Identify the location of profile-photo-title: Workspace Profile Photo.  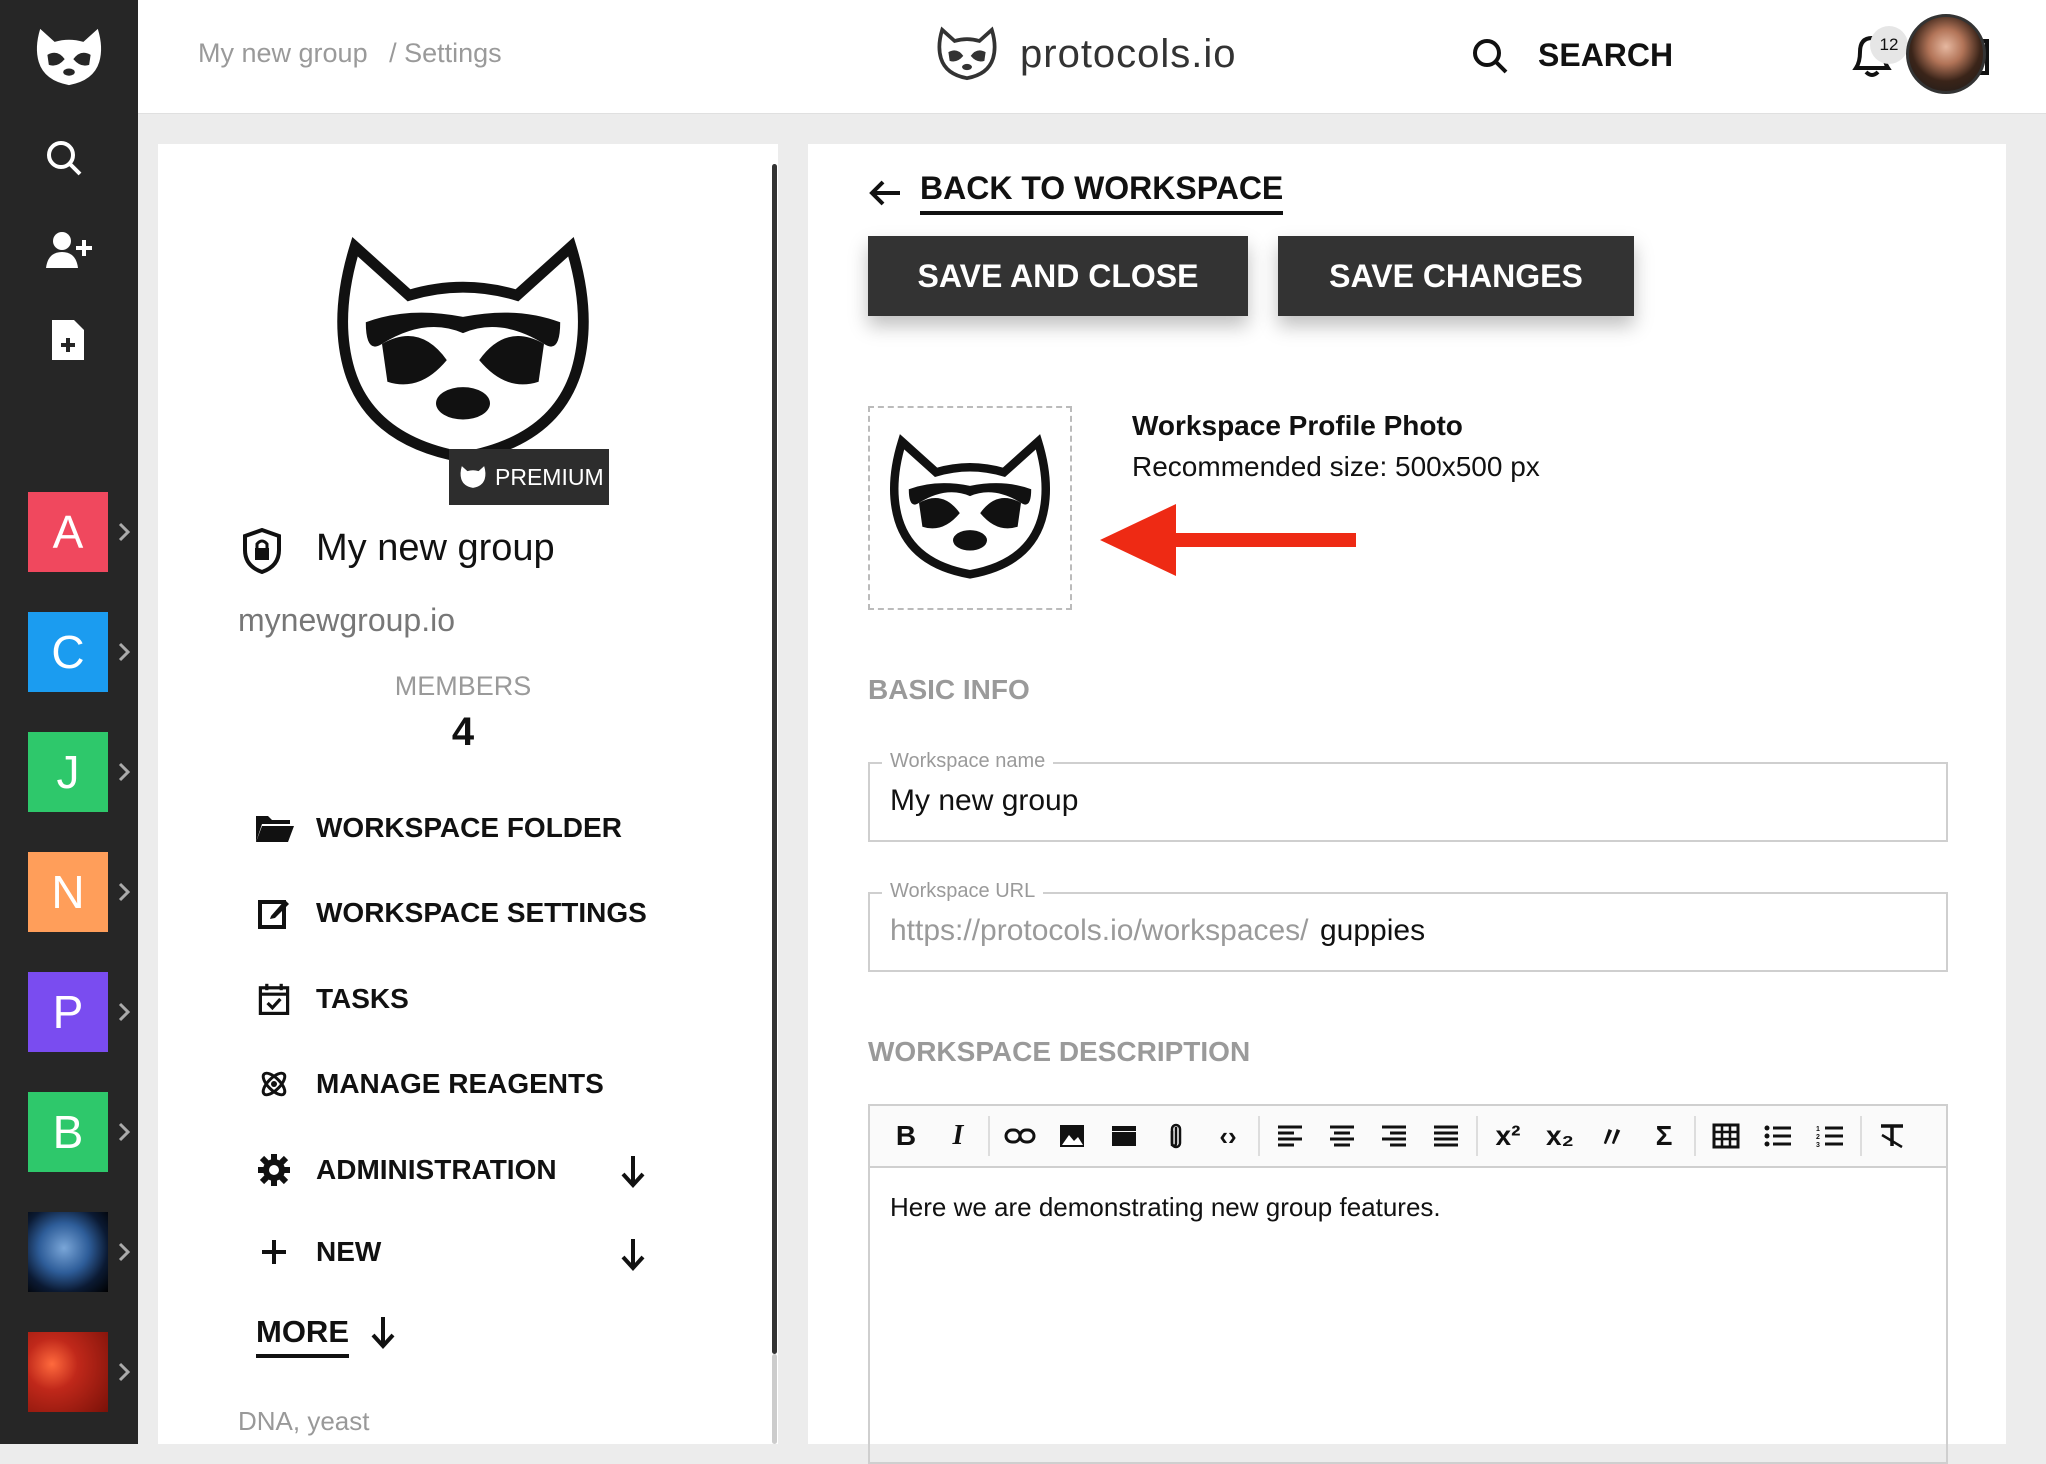
(1297, 425).